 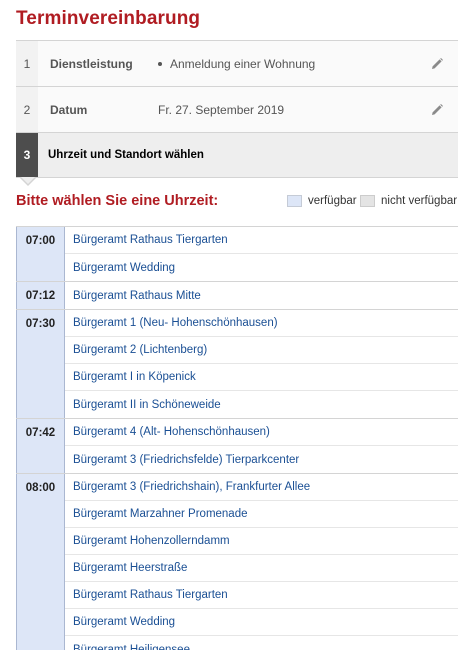 What do you see at coordinates (261, 404) in the screenshot?
I see `office-link: Bürgeramt II in Schöneweide` at bounding box center [261, 404].